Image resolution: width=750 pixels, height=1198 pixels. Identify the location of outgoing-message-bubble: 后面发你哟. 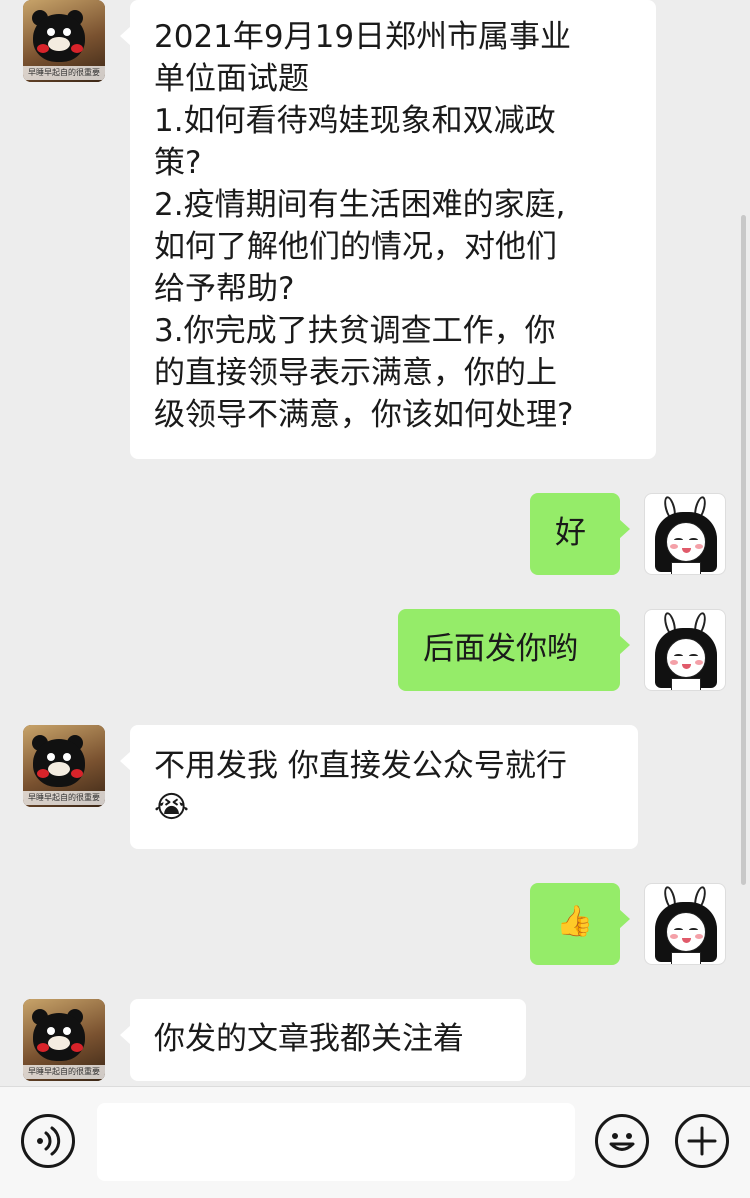
(514, 650).